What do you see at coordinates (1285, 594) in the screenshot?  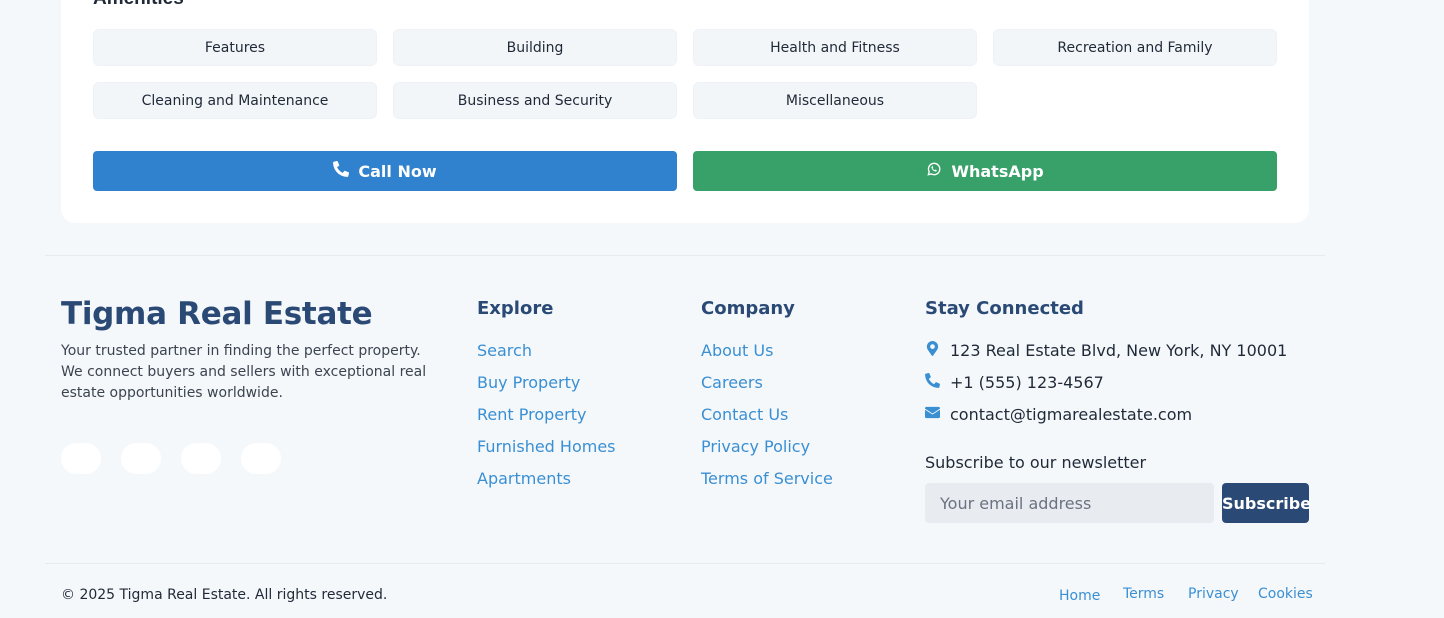 I see `bottom-link-cookies: Cookies` at bounding box center [1285, 594].